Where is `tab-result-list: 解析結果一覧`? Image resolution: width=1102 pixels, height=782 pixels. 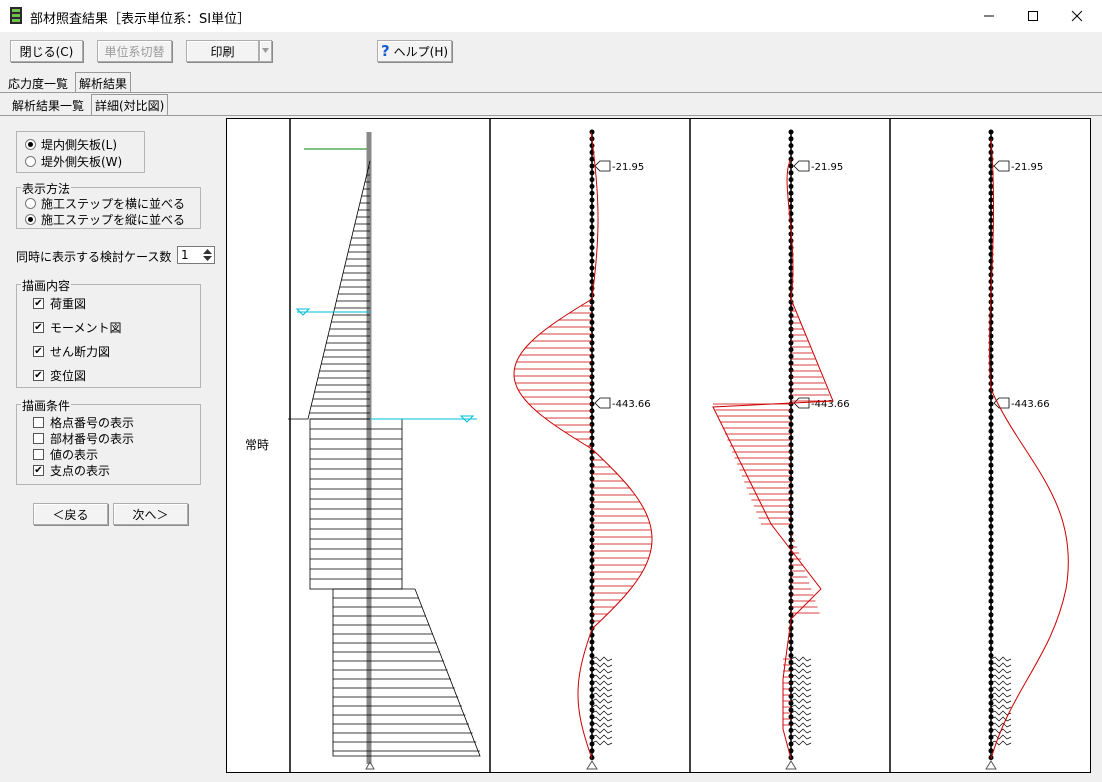
tab-result-list: 解析結果一覧 is located at coordinates (48, 105).